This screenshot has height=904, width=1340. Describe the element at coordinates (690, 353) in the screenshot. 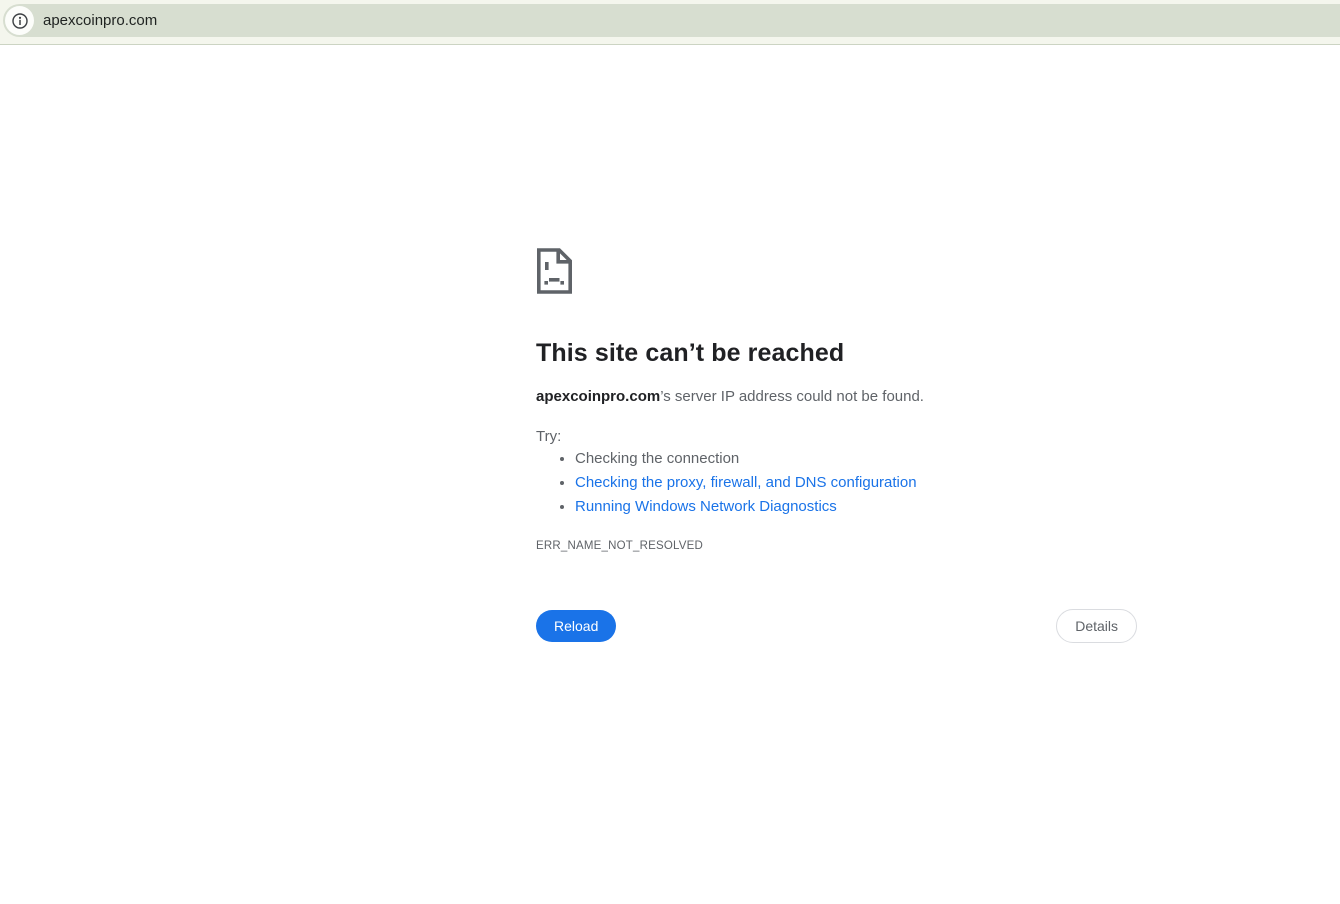

I see `error-title: This site can’t be reached` at that location.